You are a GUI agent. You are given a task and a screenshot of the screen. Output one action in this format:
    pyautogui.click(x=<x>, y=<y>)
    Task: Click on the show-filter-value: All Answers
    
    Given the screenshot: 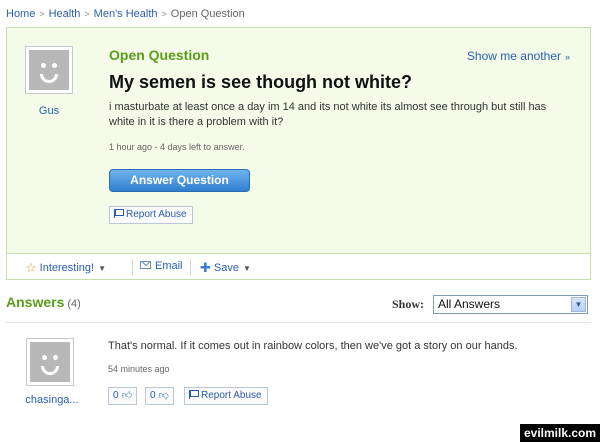 What is the action you would take?
    pyautogui.click(x=469, y=304)
    